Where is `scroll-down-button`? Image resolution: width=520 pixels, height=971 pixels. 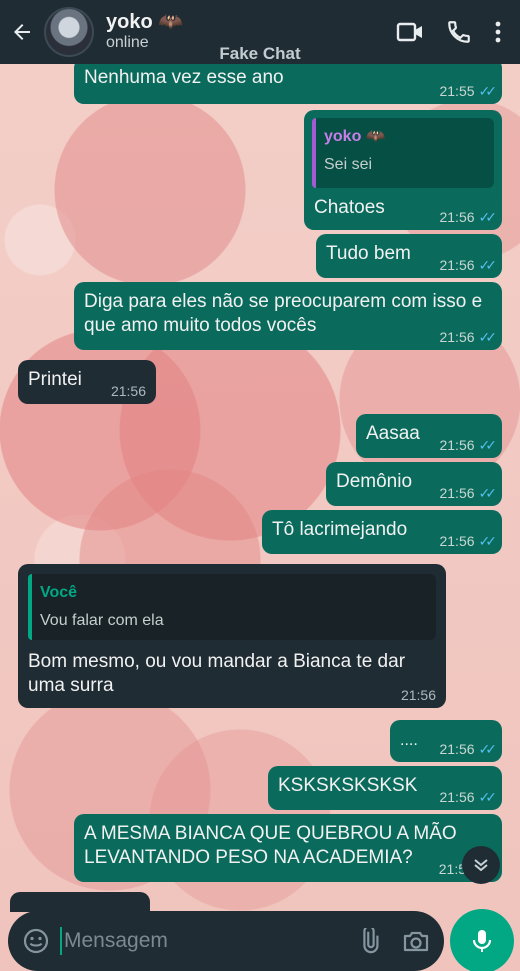
scroll-down-button is located at coordinates (481, 865).